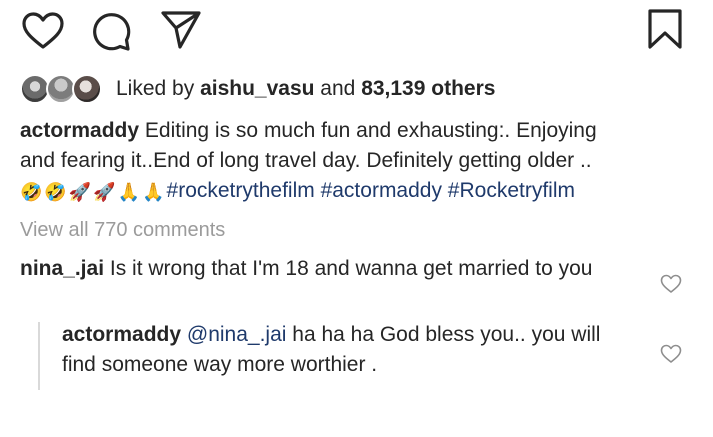 The height and width of the screenshot is (437, 713). I want to click on reply-like-heart-icon, so click(671, 356).